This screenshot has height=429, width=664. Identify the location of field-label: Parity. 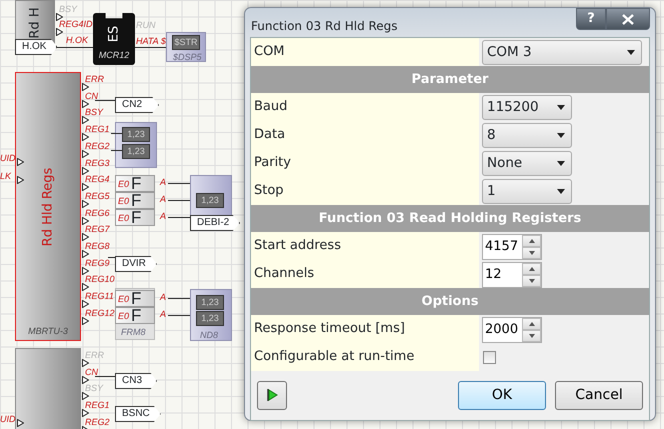
(365, 163).